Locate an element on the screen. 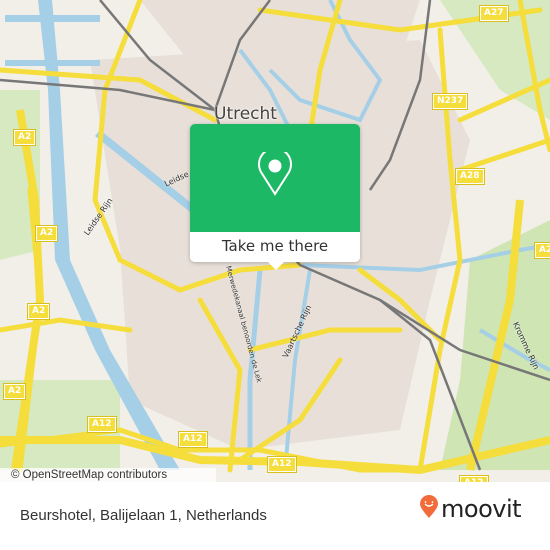 This screenshot has height=550, width=550. moovit-logo: moovit is located at coordinates (470, 509).